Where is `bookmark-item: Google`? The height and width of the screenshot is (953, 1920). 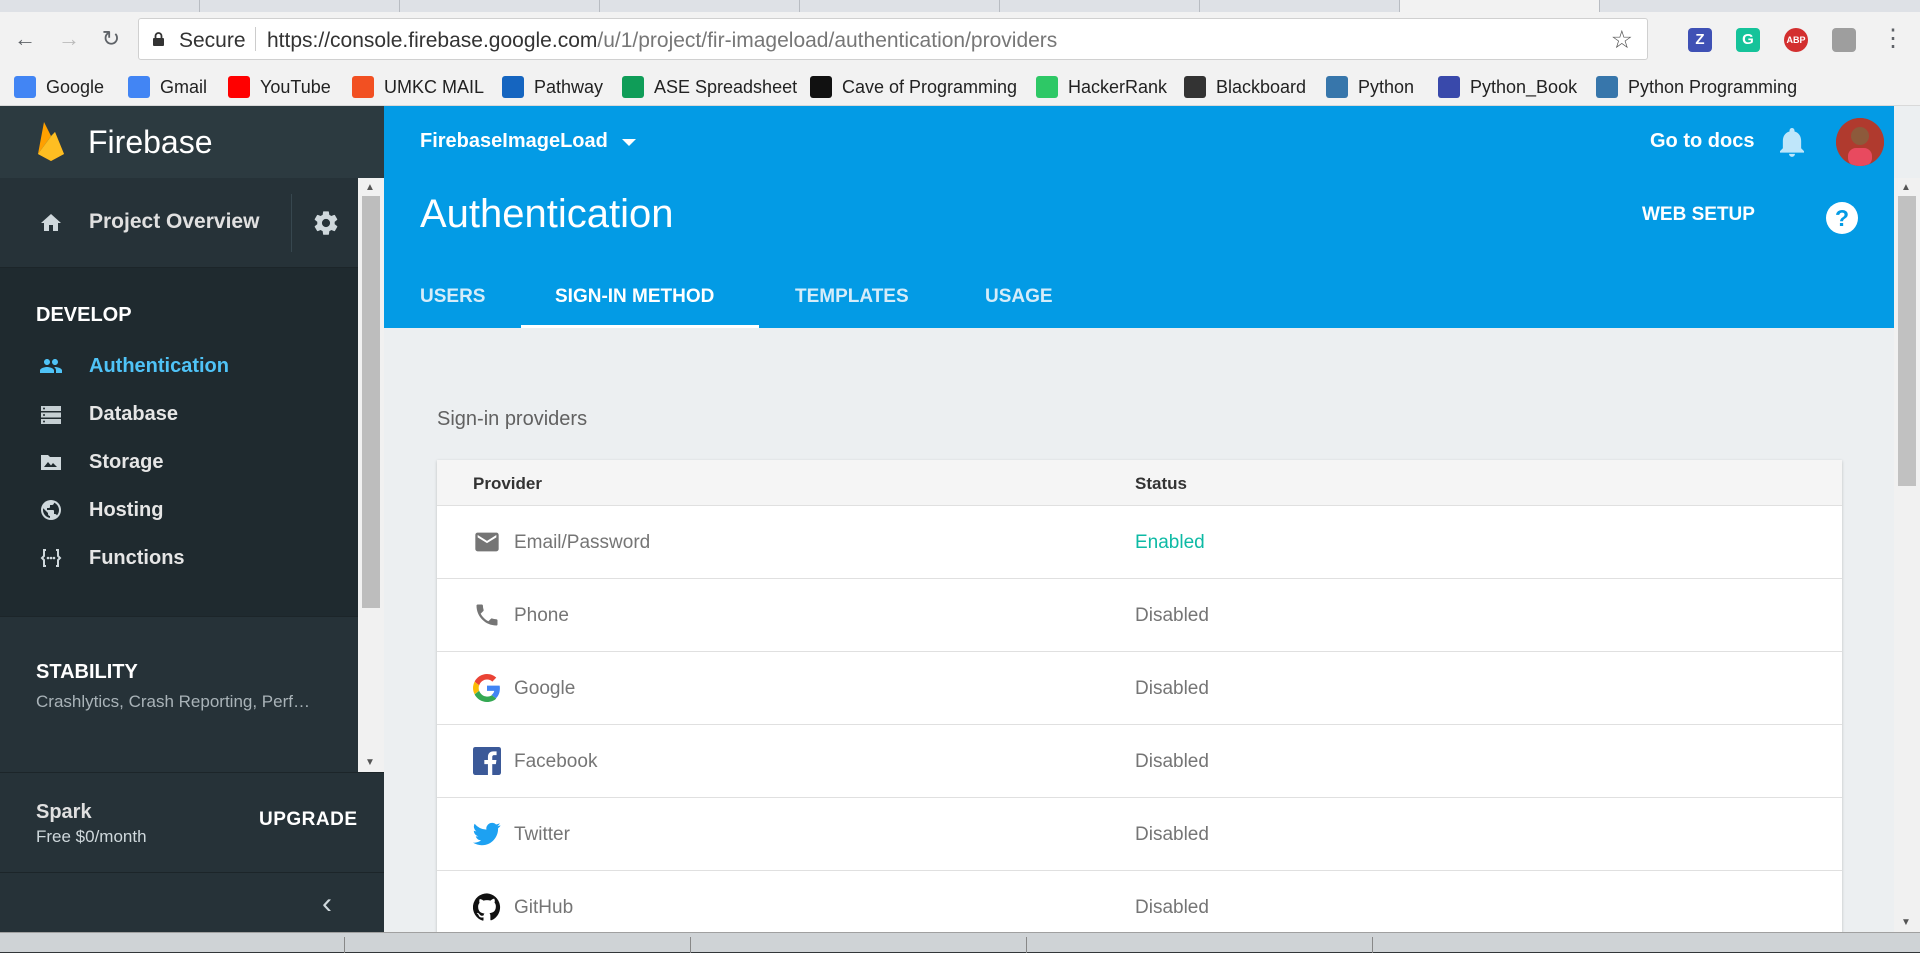
bookmark-item: Google is located at coordinates (59, 87).